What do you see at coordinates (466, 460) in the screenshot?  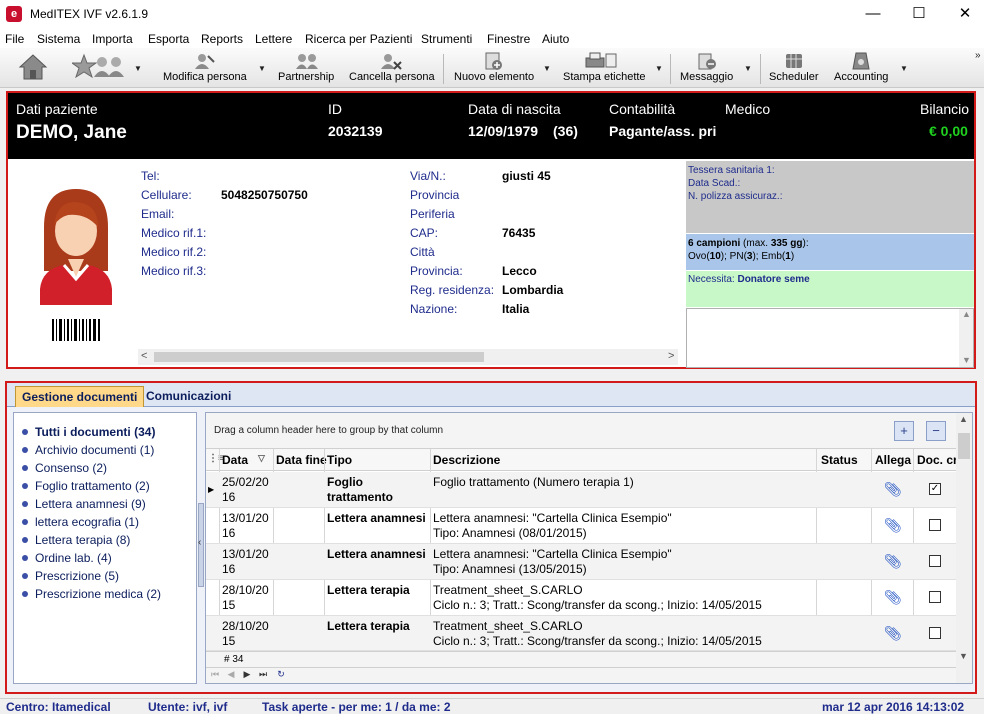 I see `column-header-description: Descrizione` at bounding box center [466, 460].